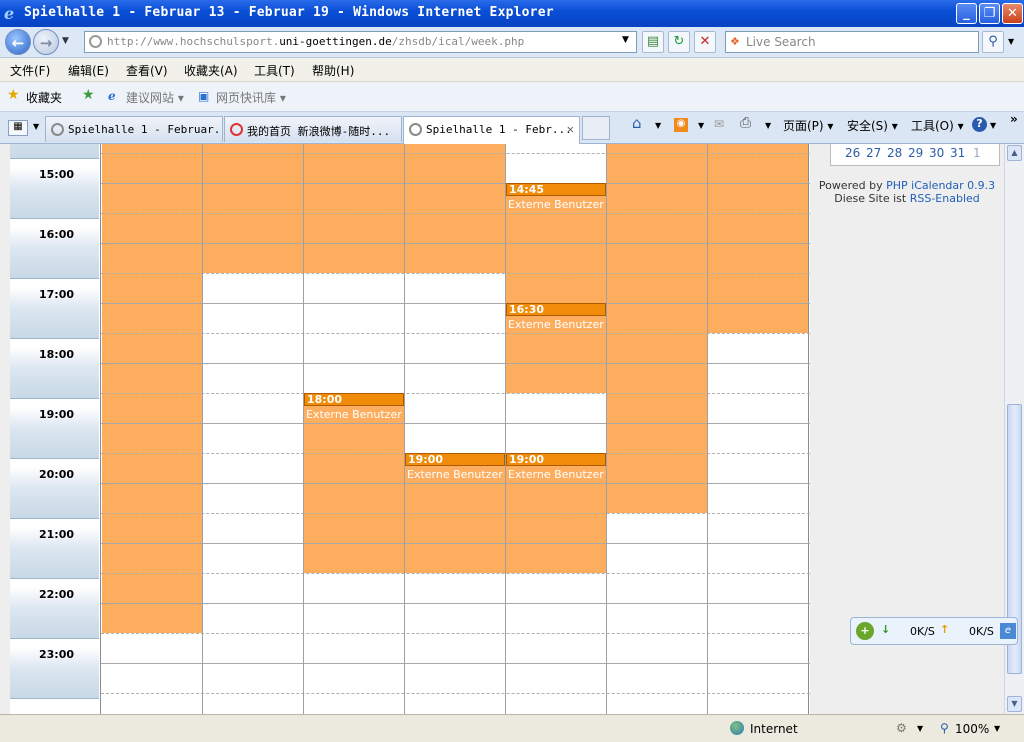 This screenshot has width=1024, height=742. What do you see at coordinates (934, 631) in the screenshot?
I see `network-speed-widget: + ↓ 0K/S ↑ 0K/S e` at bounding box center [934, 631].